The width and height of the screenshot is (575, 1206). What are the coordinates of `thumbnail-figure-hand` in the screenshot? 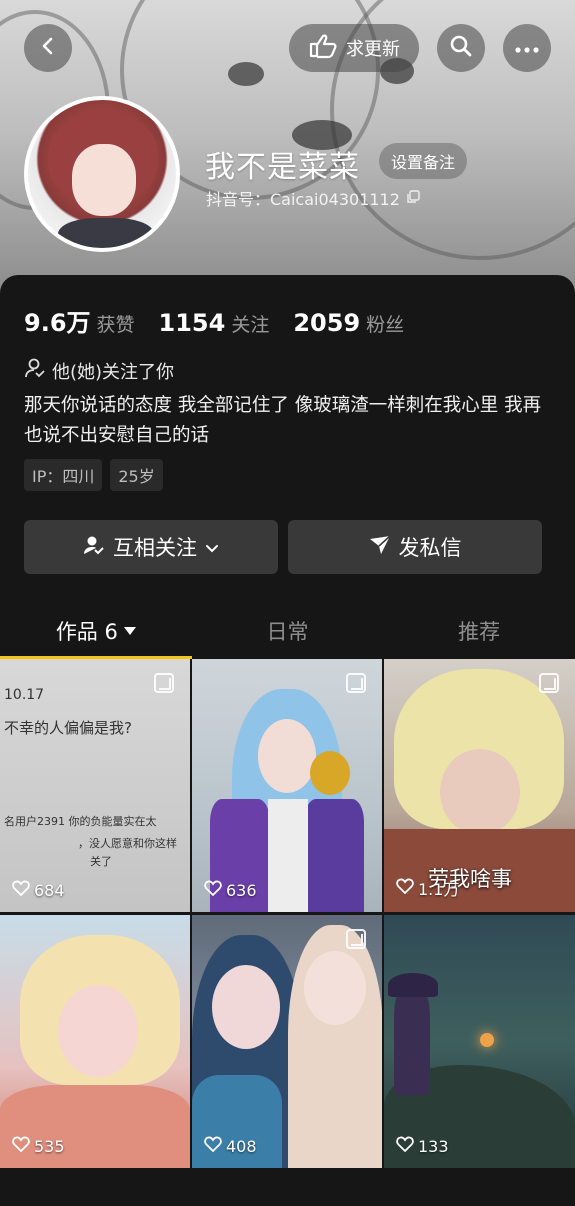 It's located at (330, 773).